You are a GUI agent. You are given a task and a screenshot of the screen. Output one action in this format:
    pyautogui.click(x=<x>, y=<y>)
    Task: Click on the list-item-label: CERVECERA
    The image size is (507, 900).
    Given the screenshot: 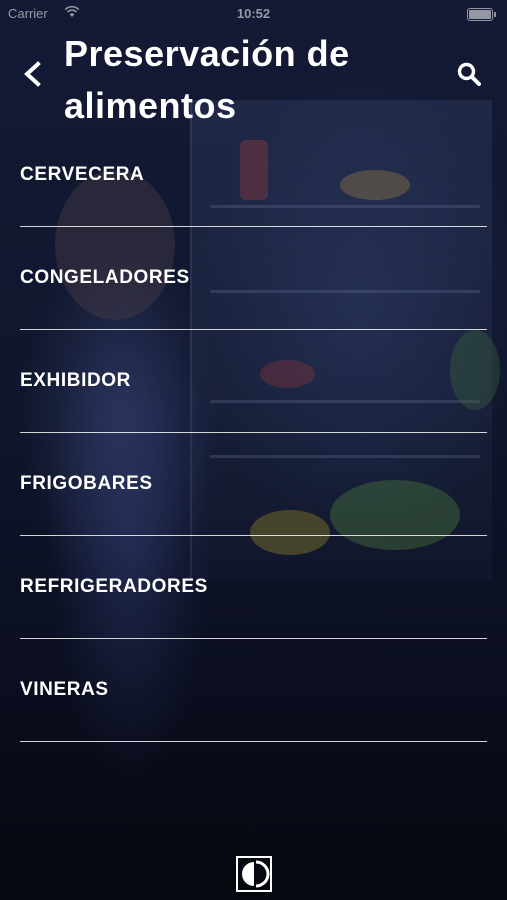 What is the action you would take?
    pyautogui.click(x=82, y=174)
    